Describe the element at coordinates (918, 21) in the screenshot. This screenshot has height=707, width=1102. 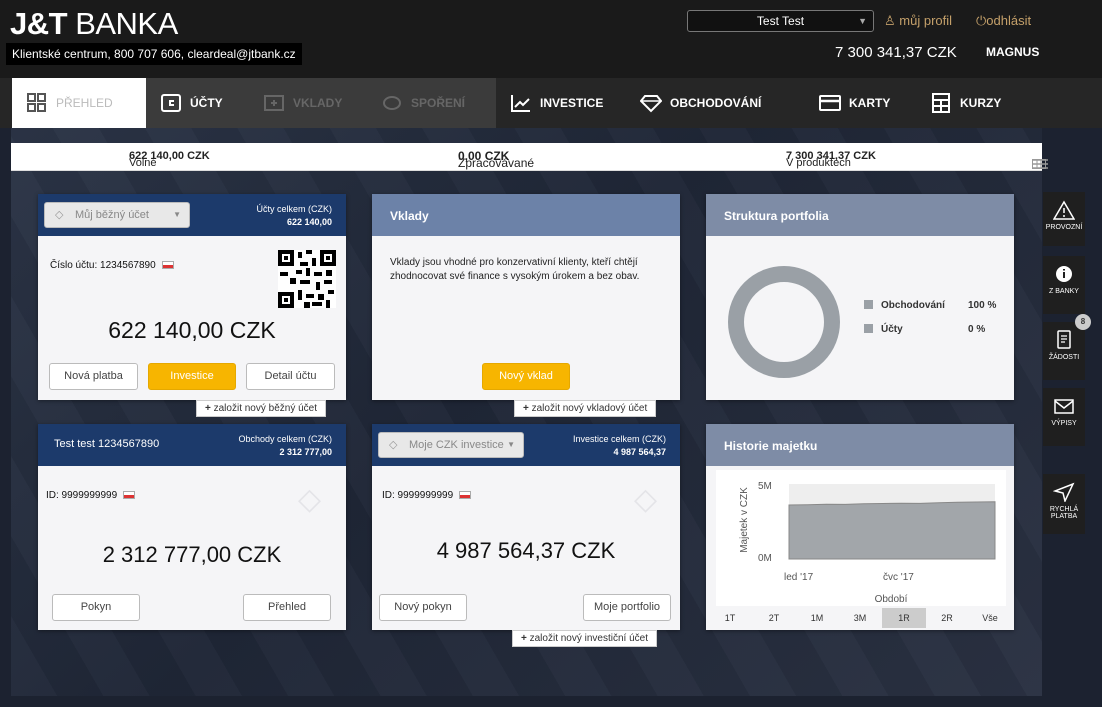
I see `my-profile-link: ♙ můj profil` at that location.